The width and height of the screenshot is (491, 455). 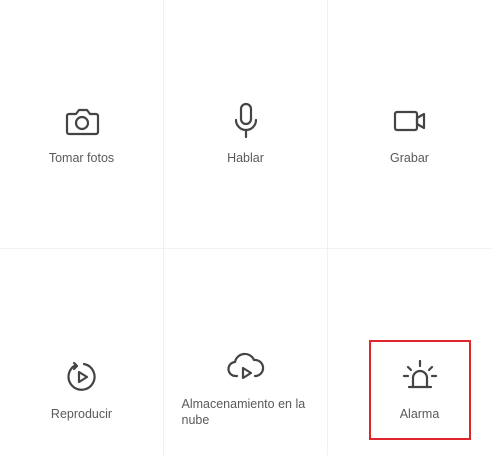 I want to click on action-label: Reproducir, so click(x=81, y=414).